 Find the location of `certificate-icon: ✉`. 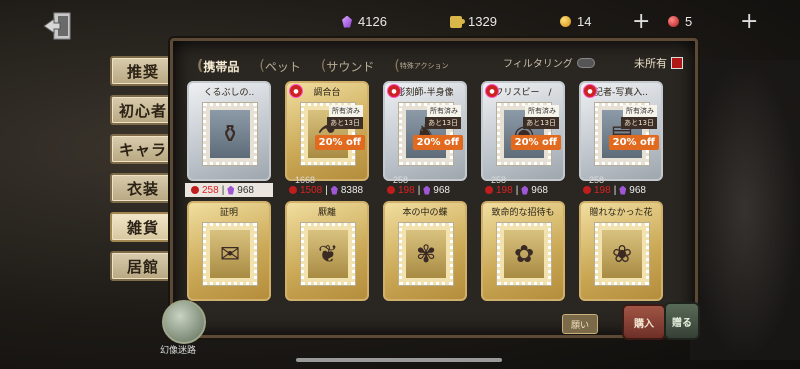

certificate-icon: ✉ is located at coordinates (230, 254).